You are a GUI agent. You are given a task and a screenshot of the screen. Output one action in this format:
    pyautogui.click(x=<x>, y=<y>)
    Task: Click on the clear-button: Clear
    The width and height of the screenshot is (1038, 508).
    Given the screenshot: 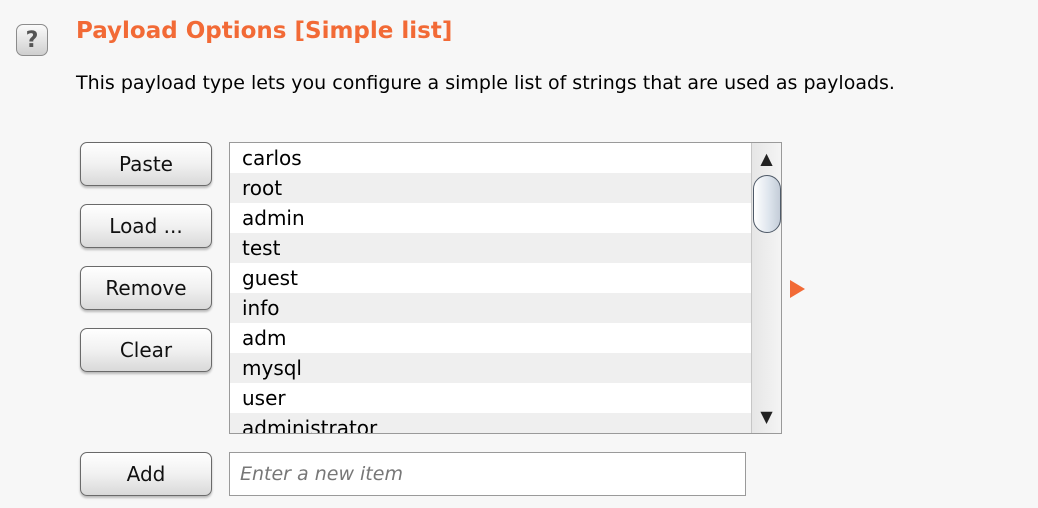 What is the action you would take?
    pyautogui.click(x=146, y=350)
    